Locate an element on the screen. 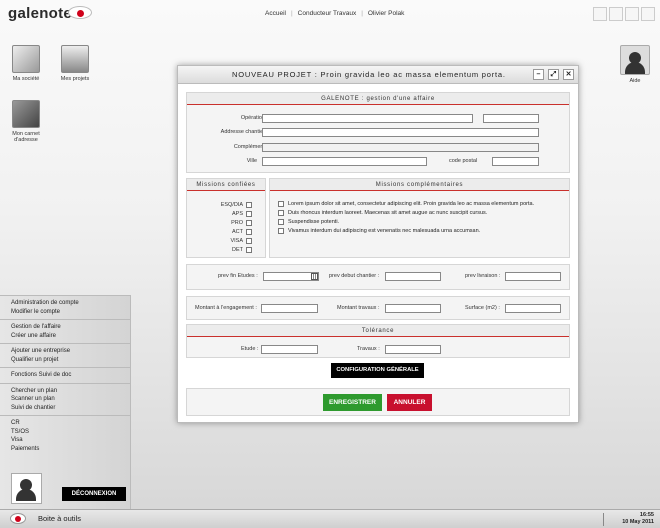 This screenshot has height=528, width=660. desktop-icon-projets: Mes projets is located at coordinates (75, 63).